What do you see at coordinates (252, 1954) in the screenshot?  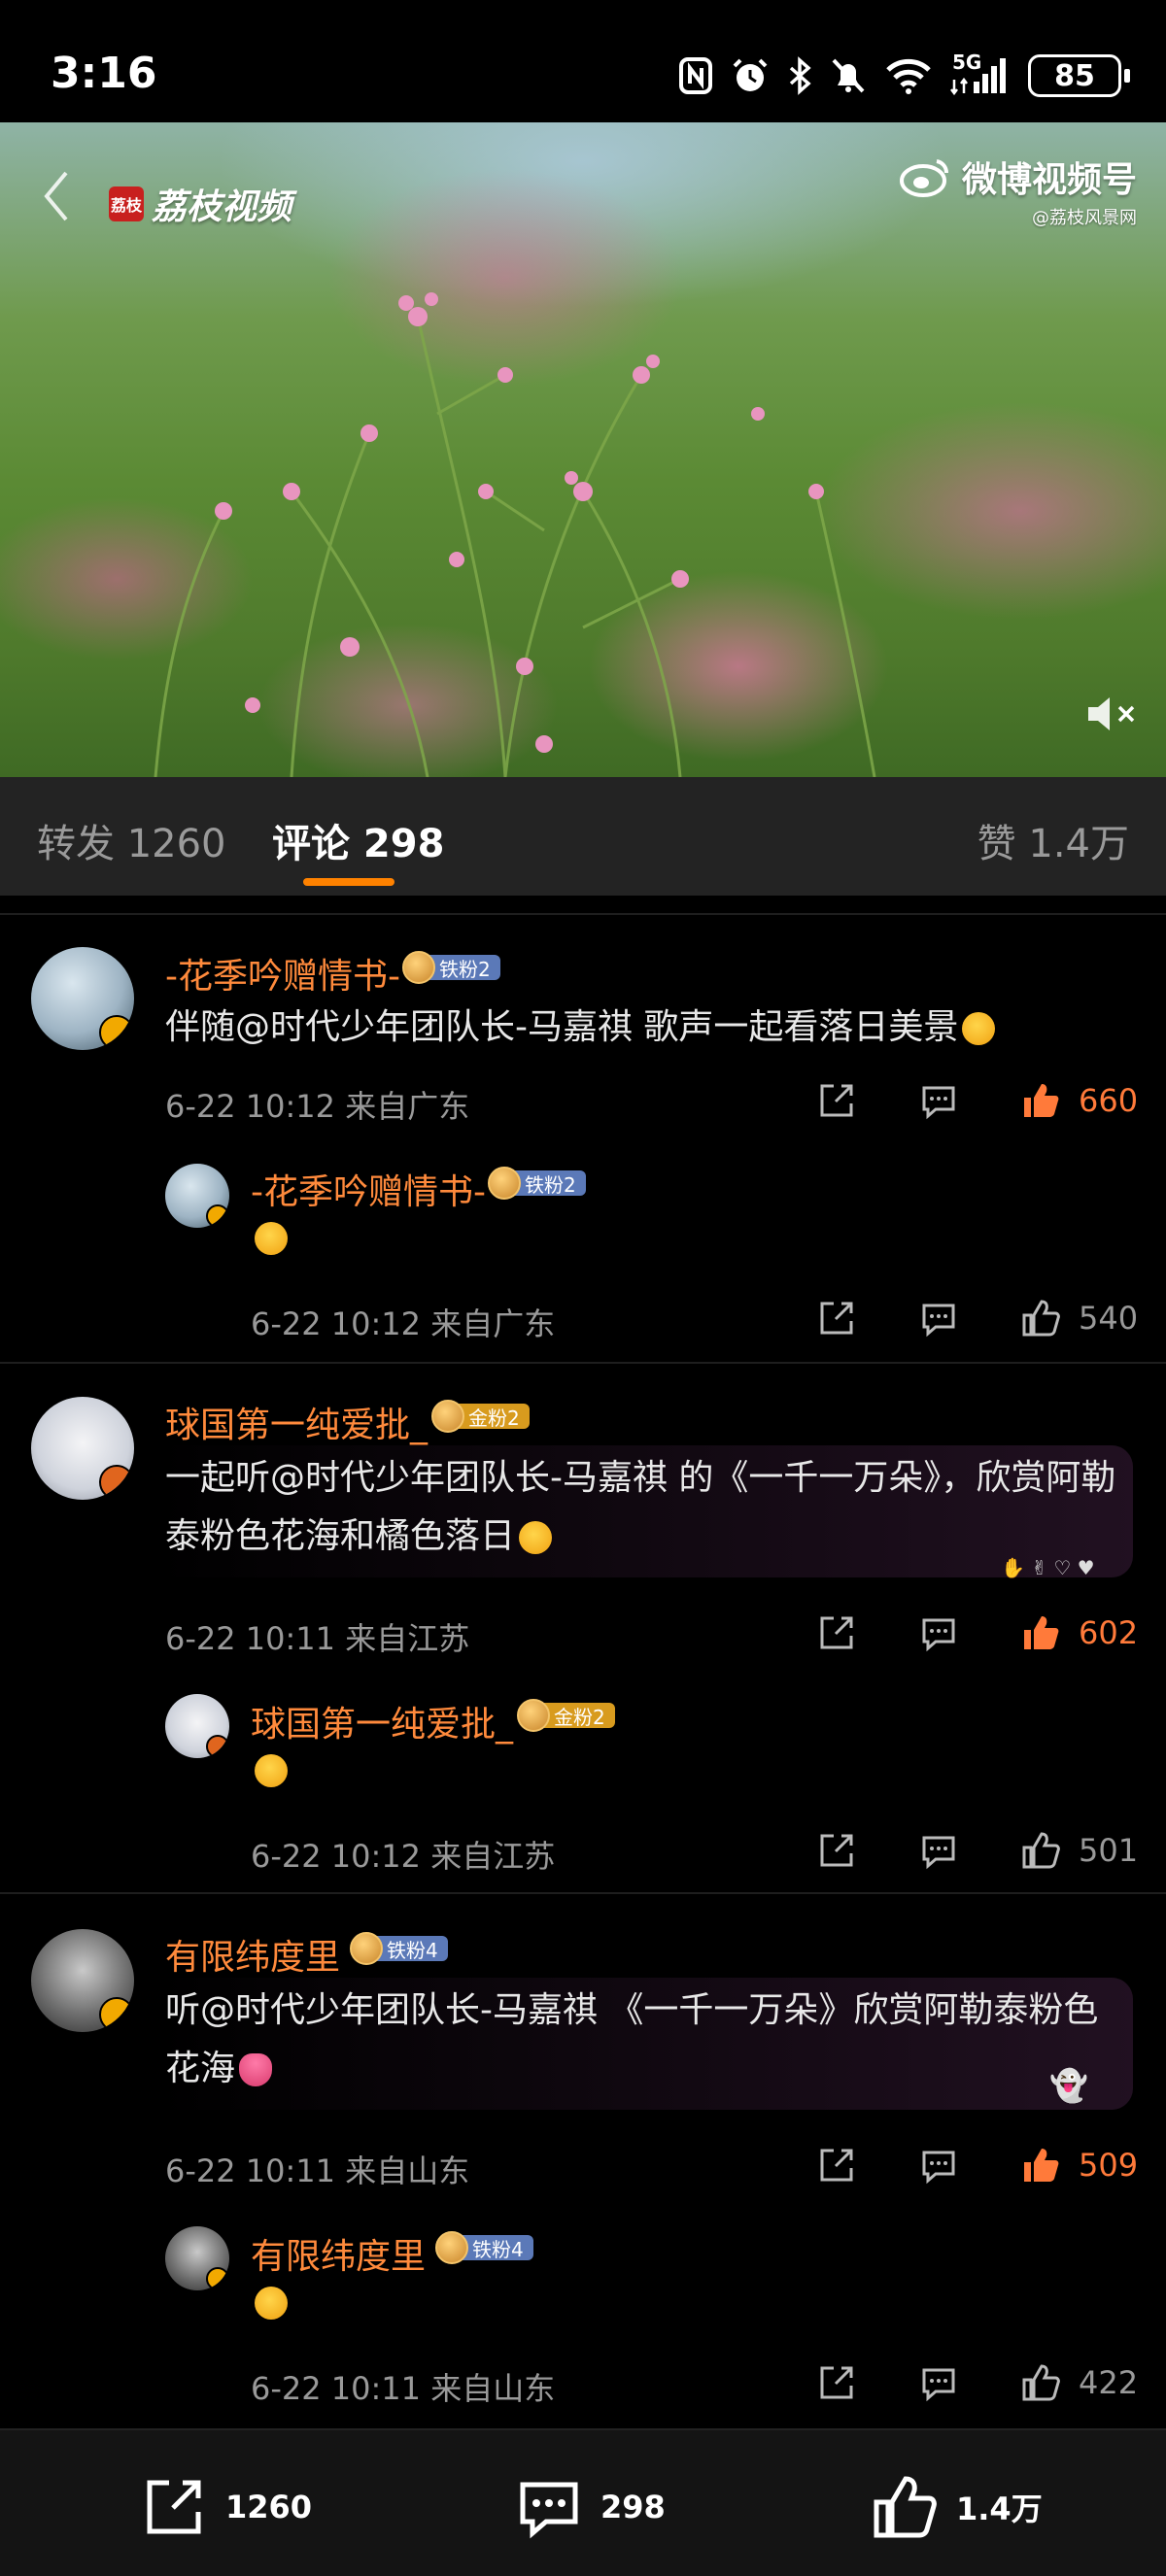 I see `comment-username: 有限纬度里` at bounding box center [252, 1954].